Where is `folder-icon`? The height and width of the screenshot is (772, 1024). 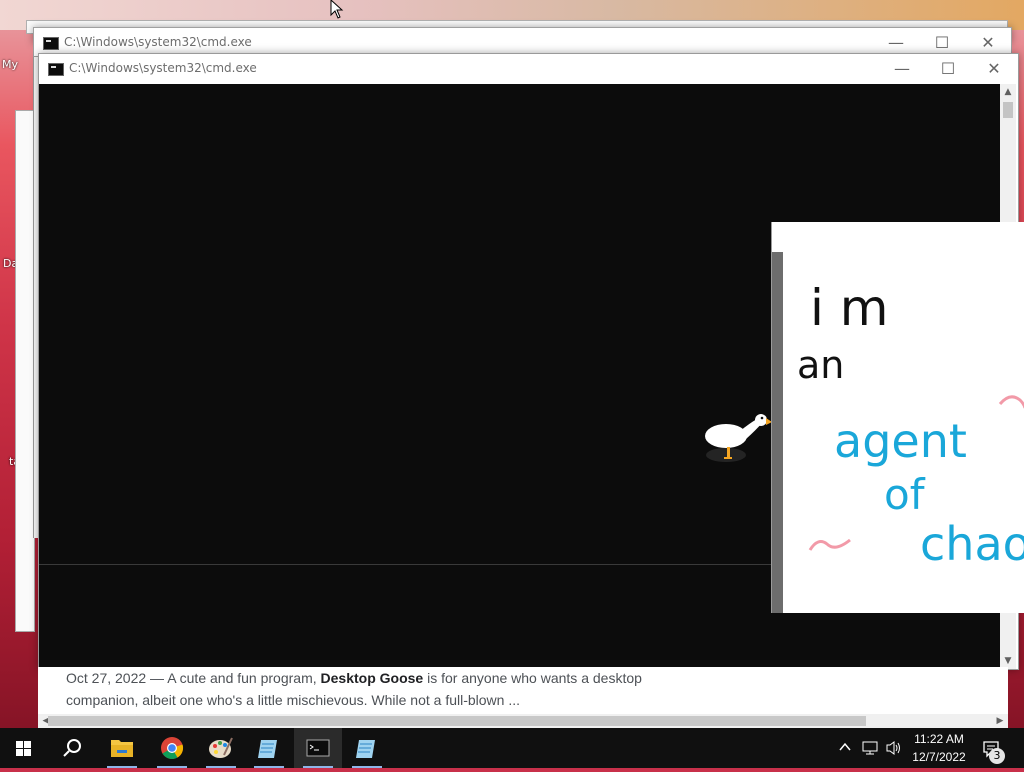
folder-icon is located at coordinates (122, 748).